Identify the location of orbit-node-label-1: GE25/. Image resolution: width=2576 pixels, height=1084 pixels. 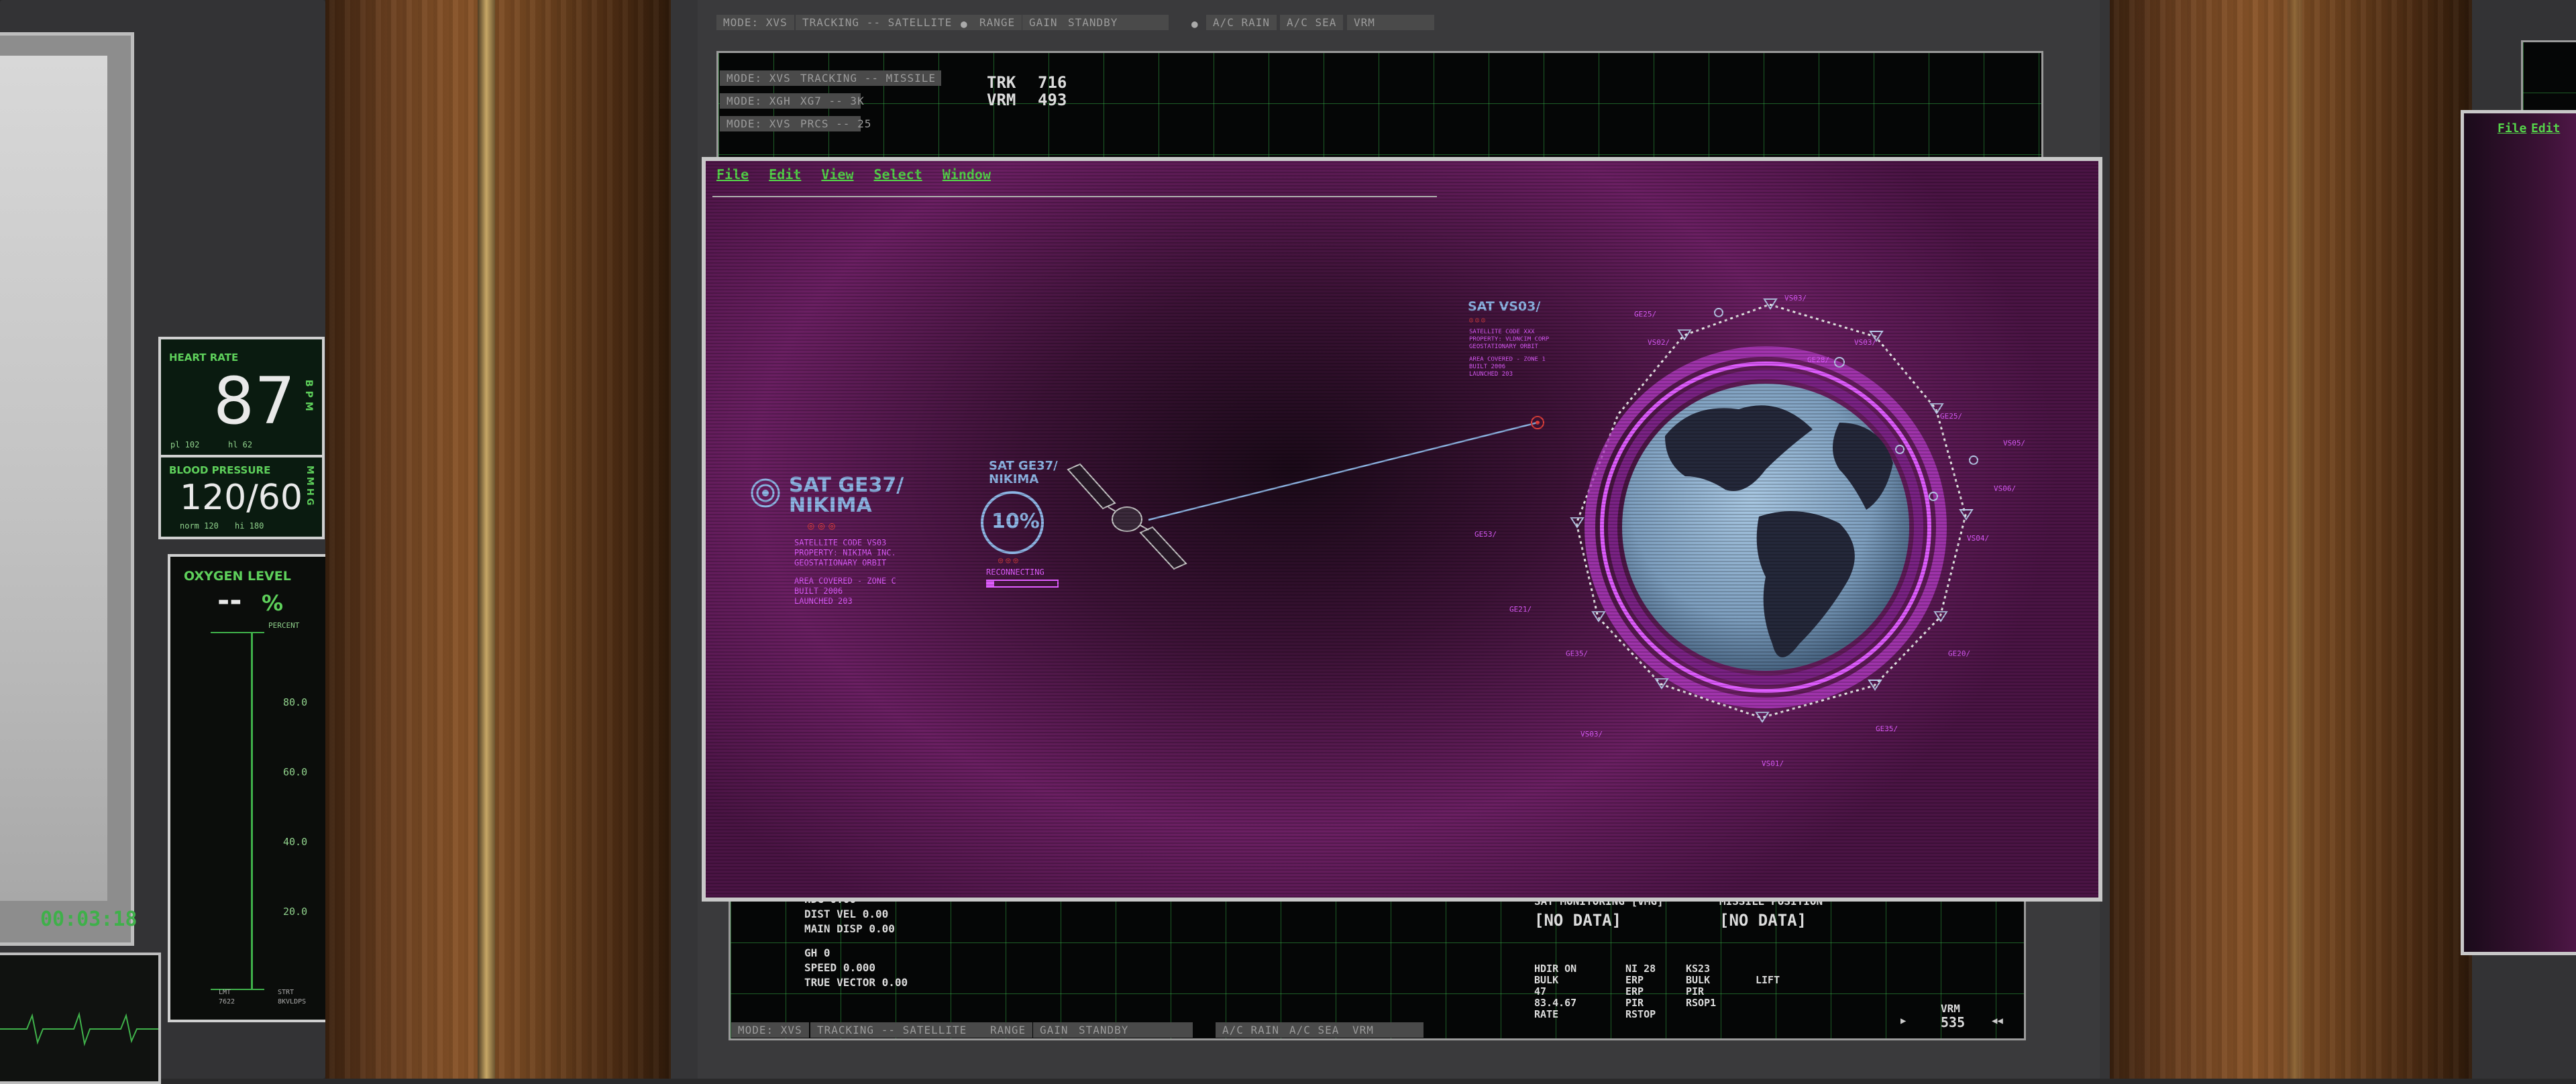
(1645, 314).